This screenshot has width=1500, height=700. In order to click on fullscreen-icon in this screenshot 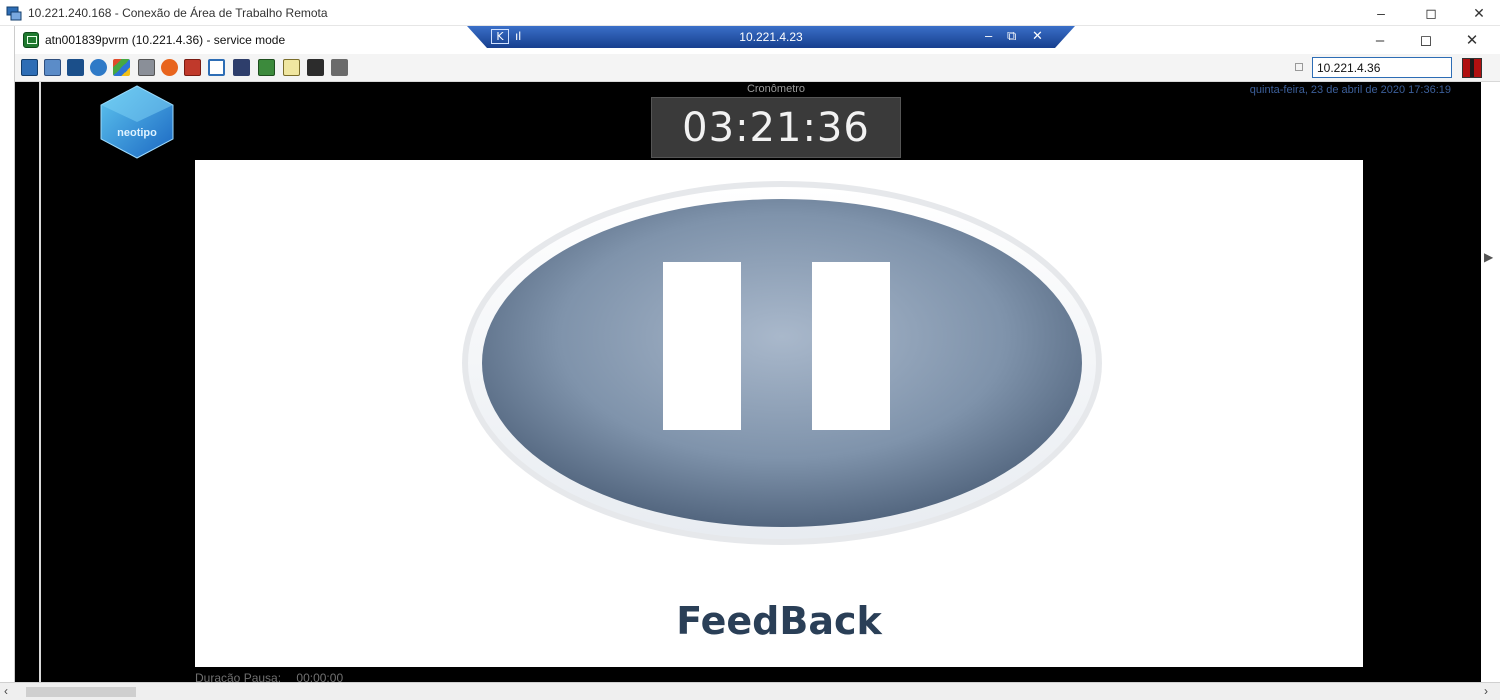, I will do `click(216, 67)`.